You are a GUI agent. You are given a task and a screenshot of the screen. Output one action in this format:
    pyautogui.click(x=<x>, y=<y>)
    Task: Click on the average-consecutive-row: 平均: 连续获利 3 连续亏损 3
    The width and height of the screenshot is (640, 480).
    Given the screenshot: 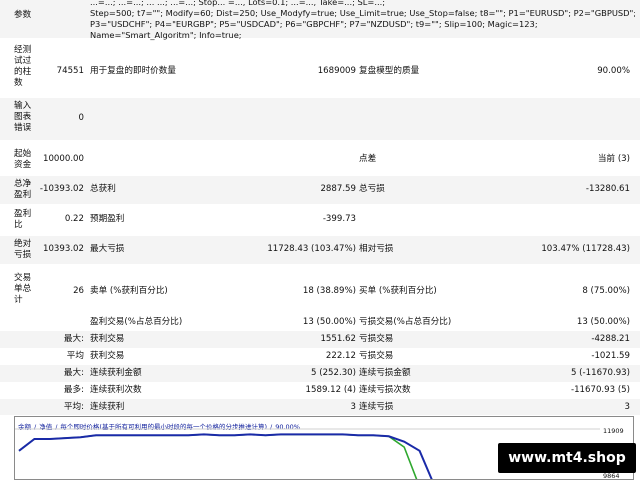 What is the action you would take?
    pyautogui.click(x=320, y=407)
    